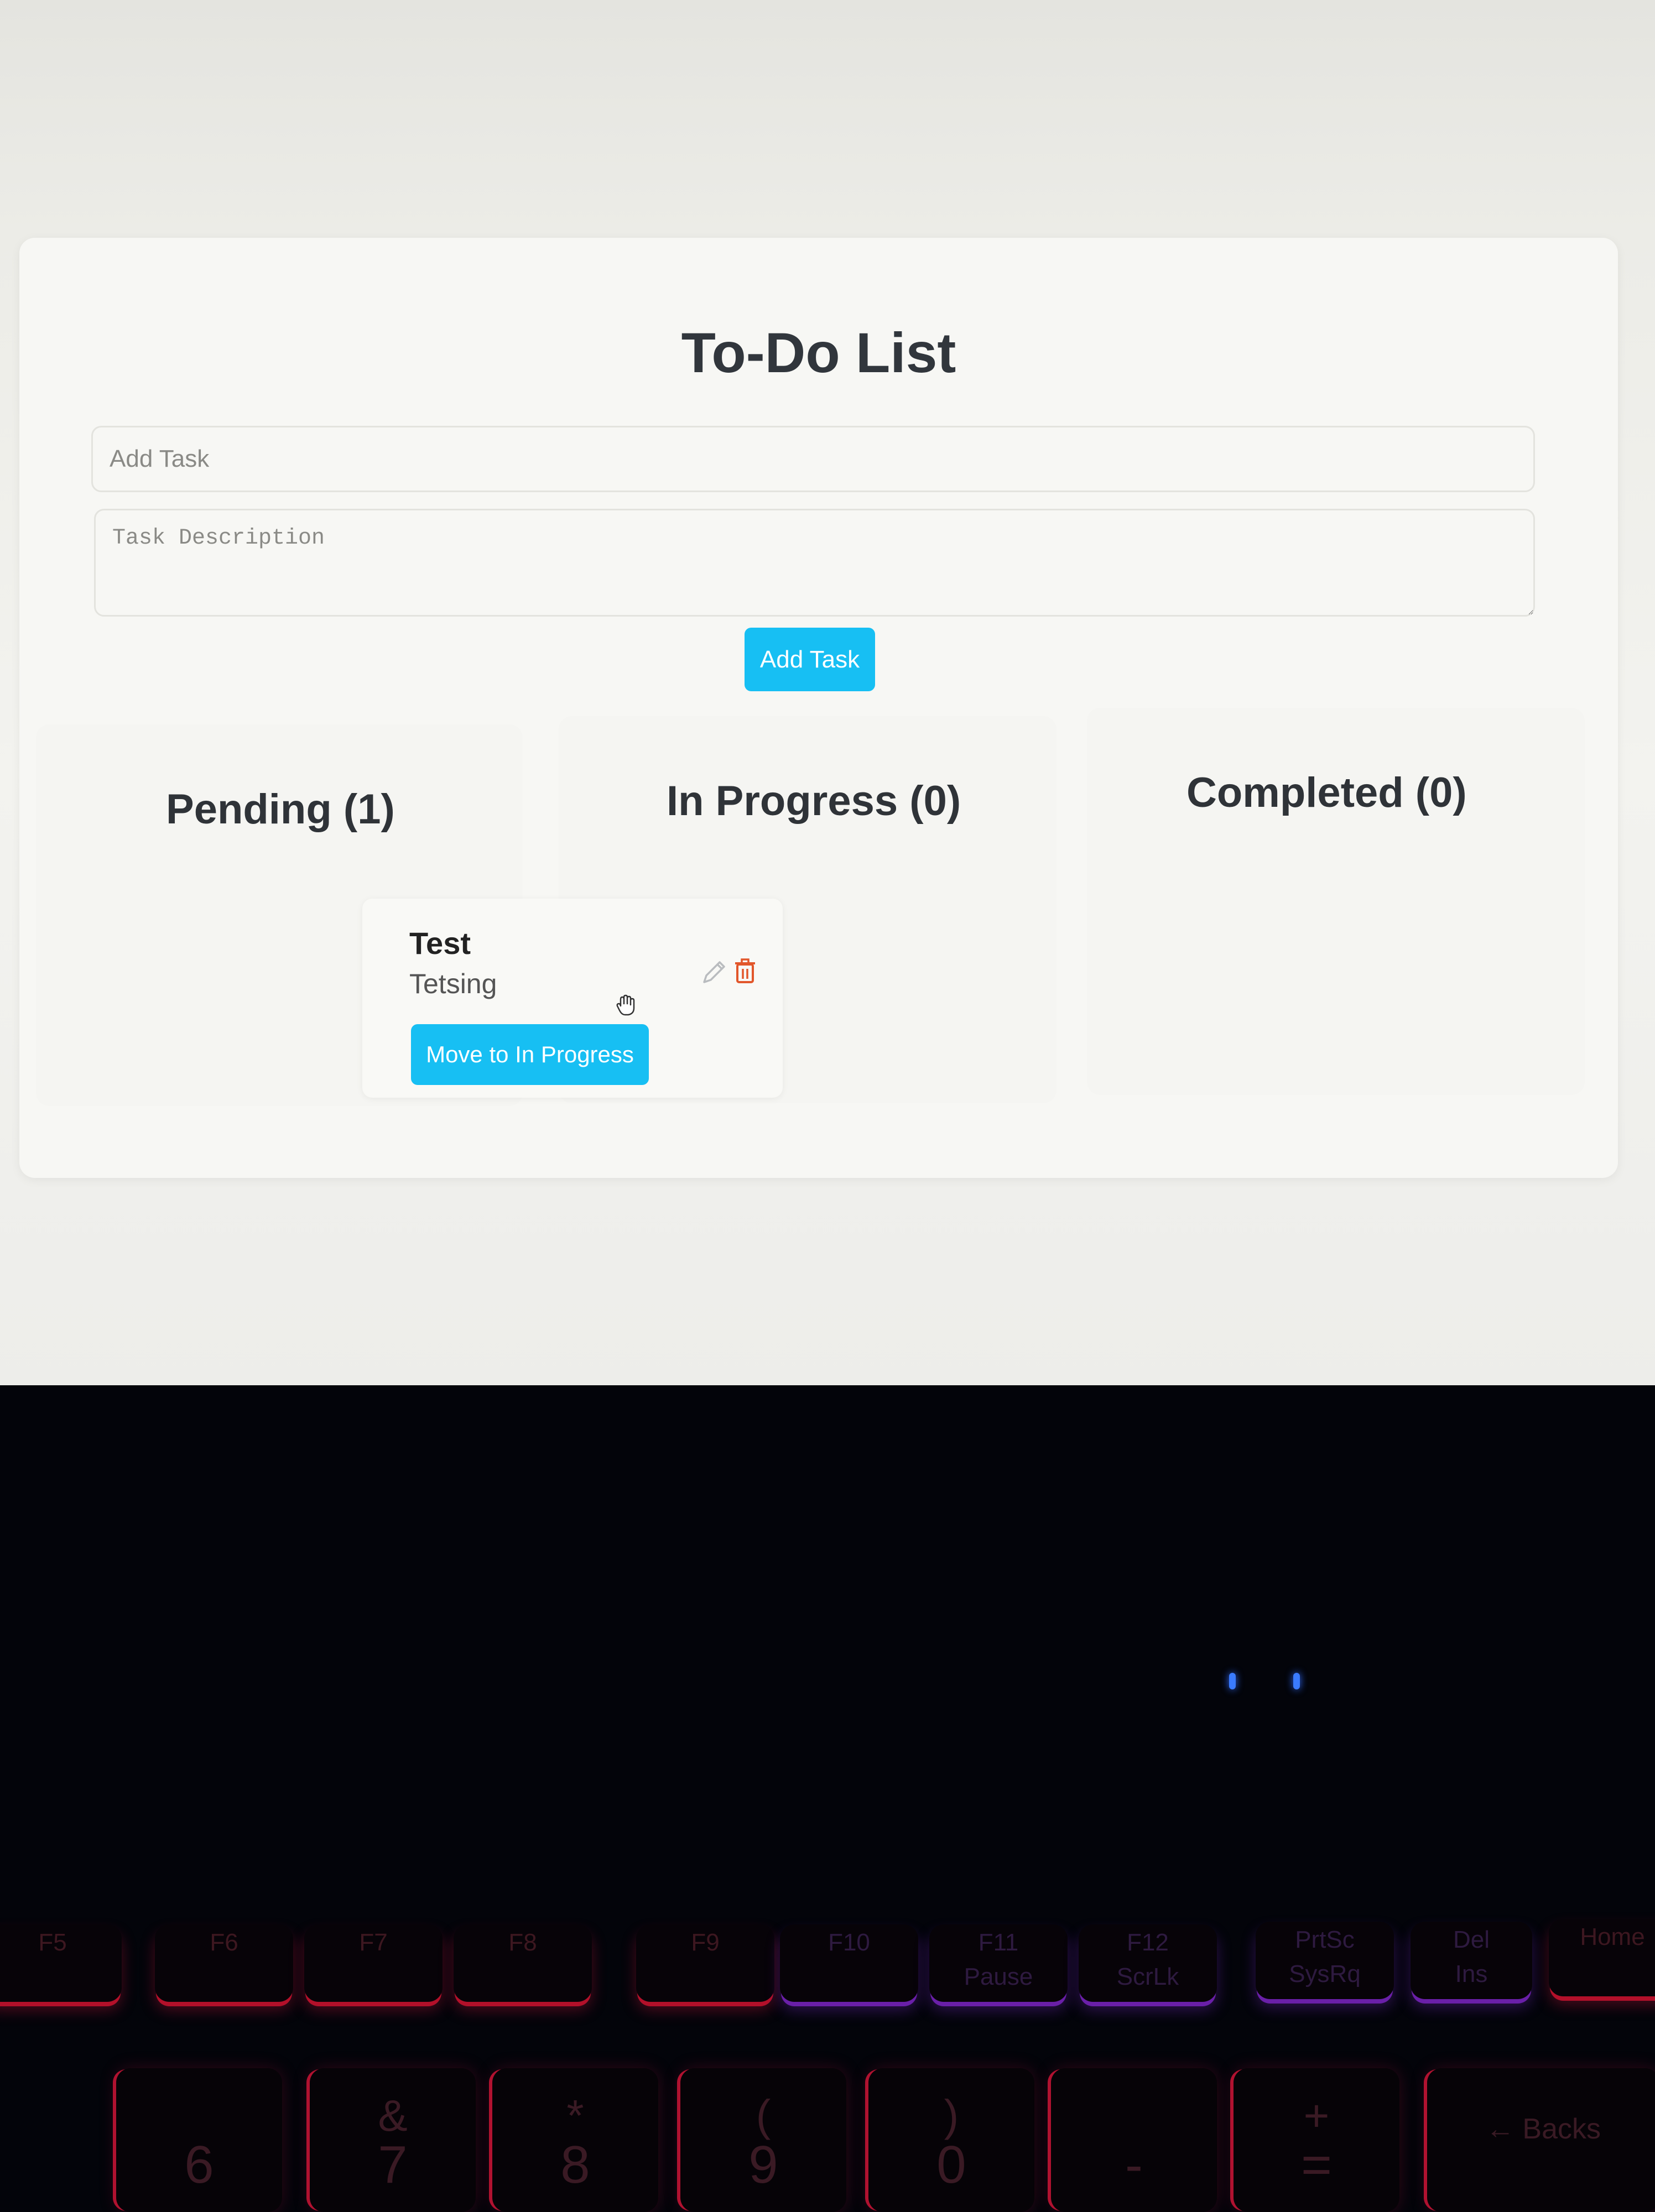 The width and height of the screenshot is (1655, 2212). Describe the element at coordinates (1336, 902) in the screenshot. I see `column-completed: Completed (0)` at that location.